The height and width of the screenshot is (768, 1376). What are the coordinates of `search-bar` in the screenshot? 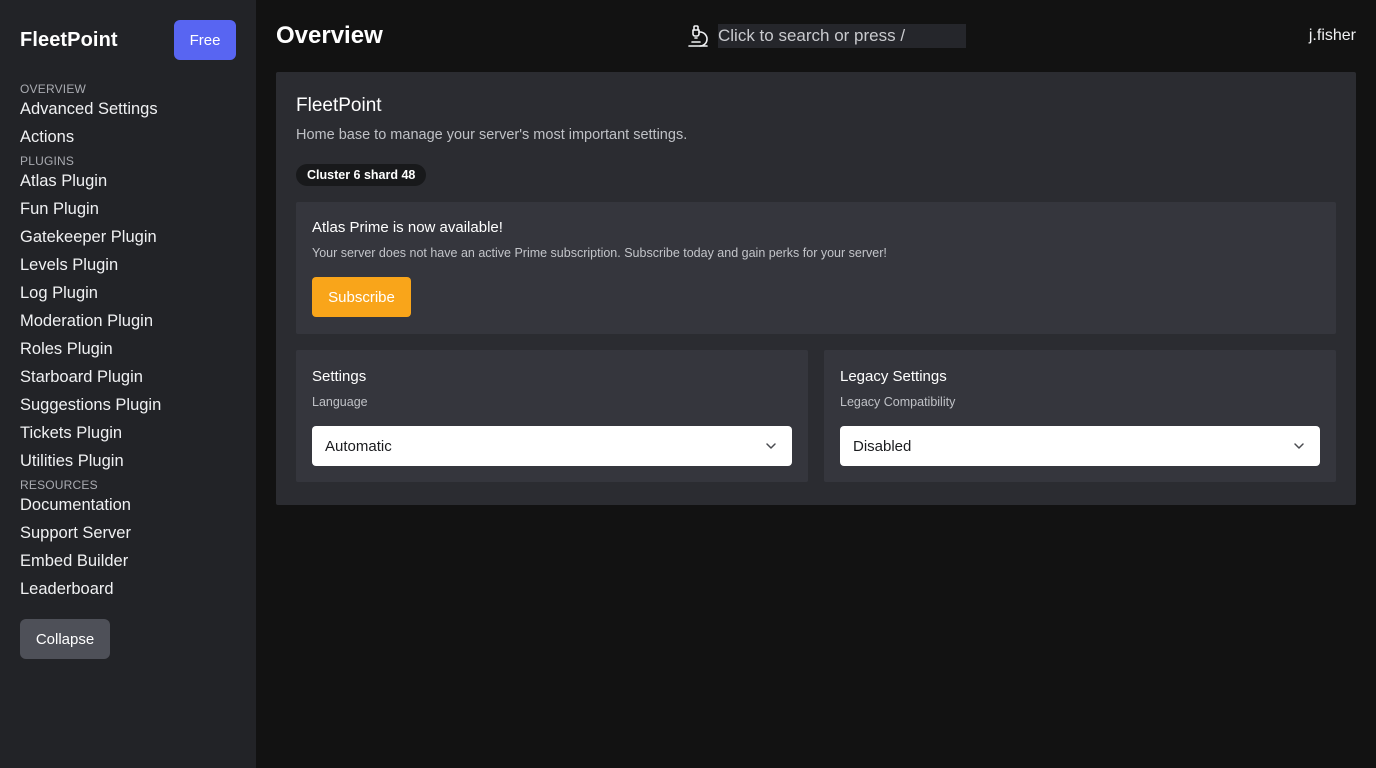 It's located at (826, 36).